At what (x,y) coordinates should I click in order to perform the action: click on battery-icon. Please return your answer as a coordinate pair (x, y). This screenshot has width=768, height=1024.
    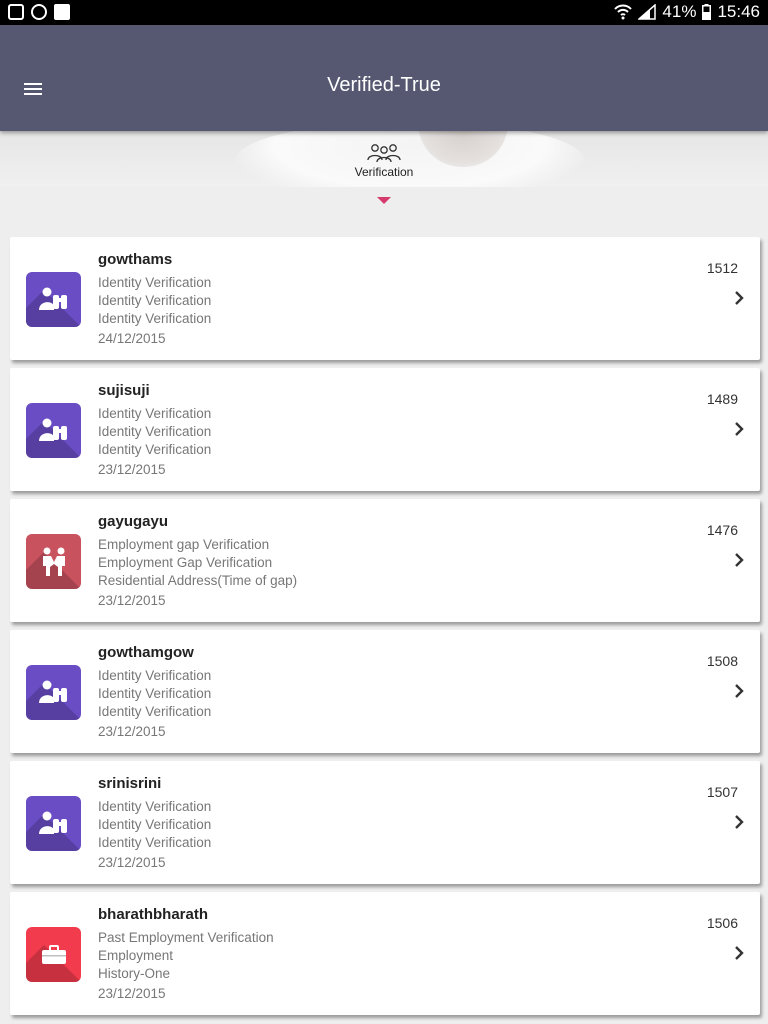
    Looking at the image, I should click on (707, 12).